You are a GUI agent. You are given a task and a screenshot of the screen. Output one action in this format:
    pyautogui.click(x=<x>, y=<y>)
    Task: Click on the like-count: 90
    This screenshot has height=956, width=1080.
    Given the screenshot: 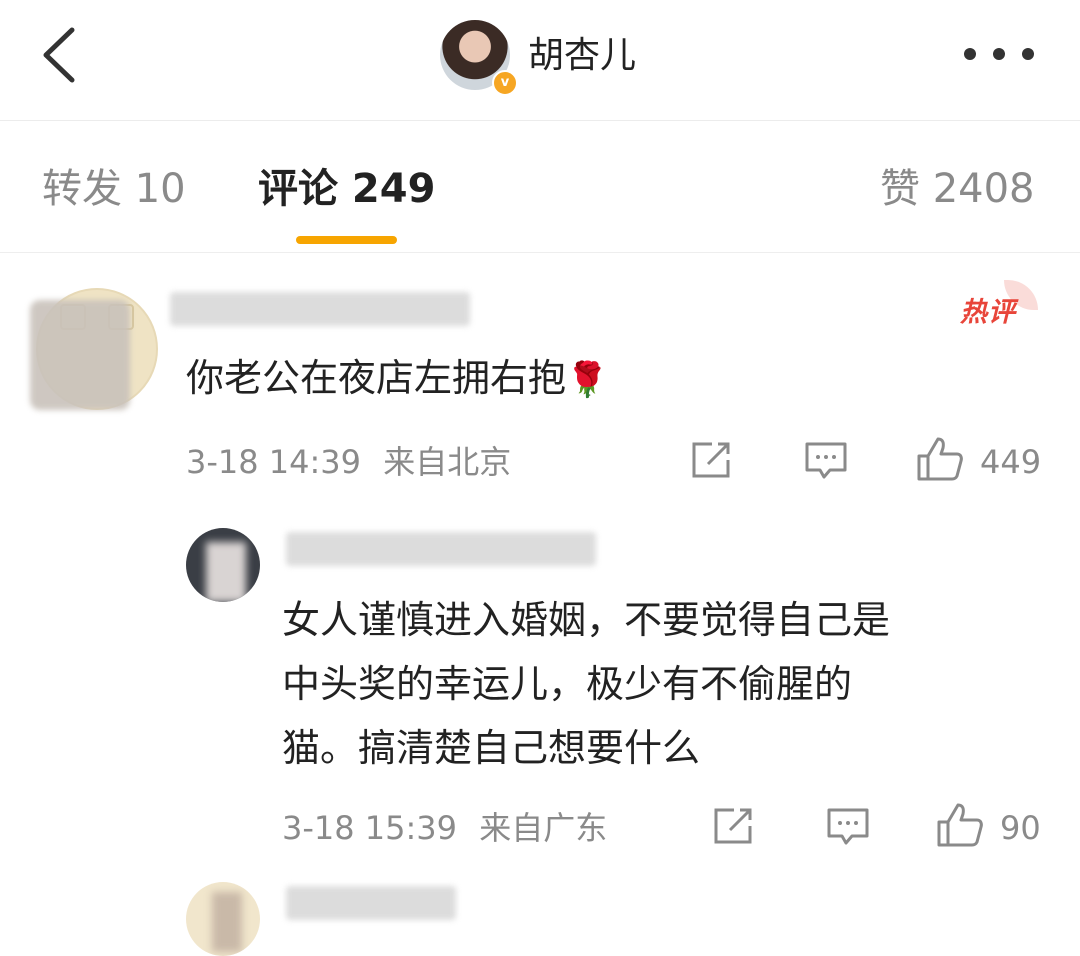 What is the action you would take?
    pyautogui.click(x=1020, y=828)
    